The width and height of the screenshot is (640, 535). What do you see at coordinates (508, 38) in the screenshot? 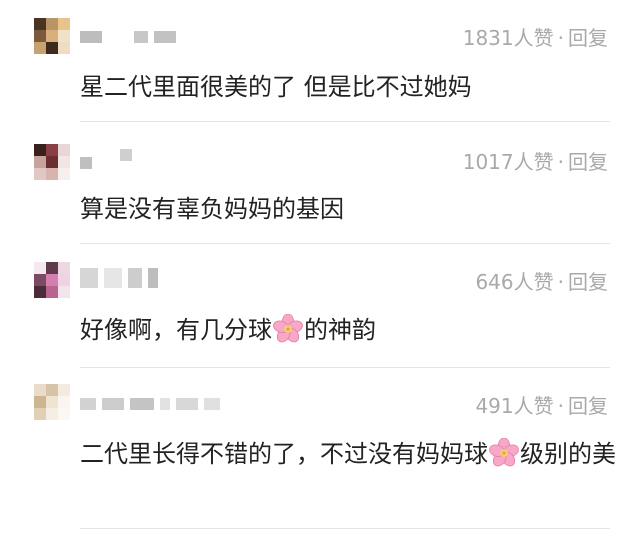
I see `like-count: 1831人赞` at bounding box center [508, 38].